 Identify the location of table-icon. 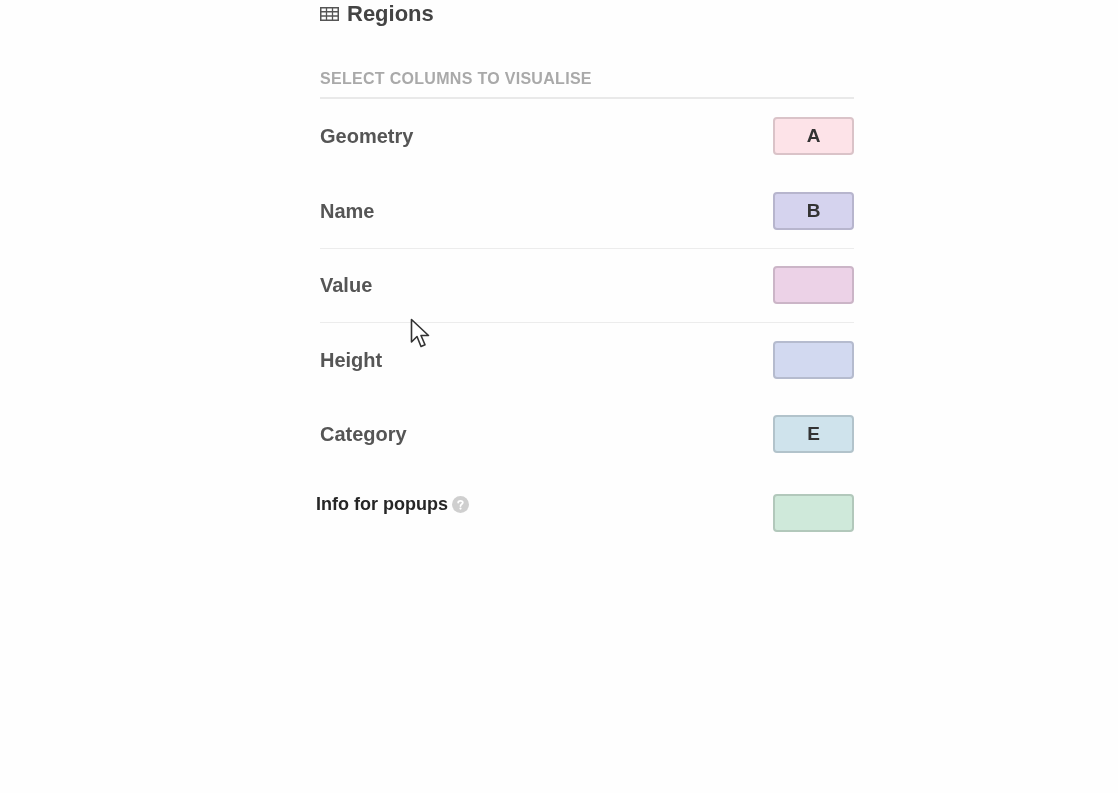
(329, 14).